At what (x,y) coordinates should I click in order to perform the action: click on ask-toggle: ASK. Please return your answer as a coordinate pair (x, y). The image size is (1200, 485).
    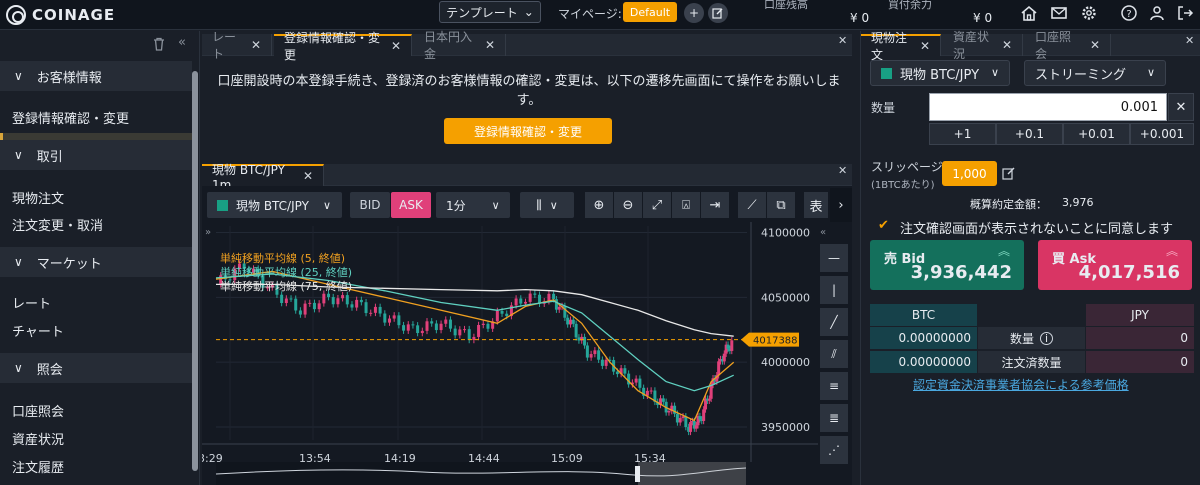
    Looking at the image, I should click on (411, 205).